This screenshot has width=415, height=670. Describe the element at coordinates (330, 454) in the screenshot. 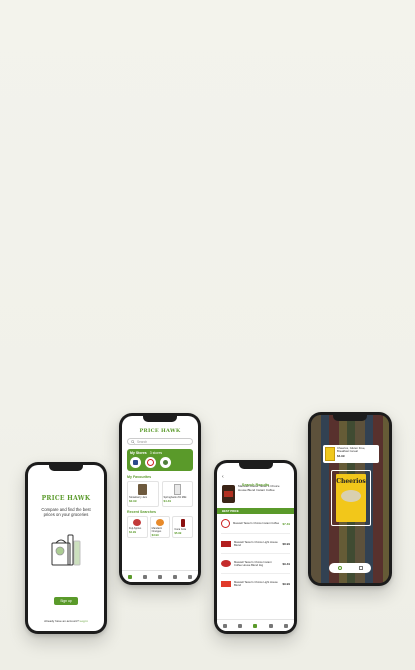

I see `product-thumbnail` at that location.